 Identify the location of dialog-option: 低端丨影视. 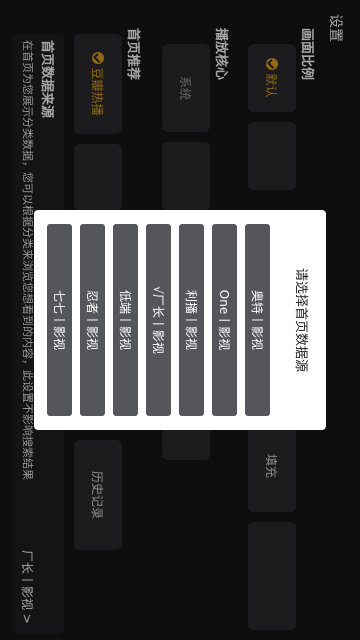
(125, 320).